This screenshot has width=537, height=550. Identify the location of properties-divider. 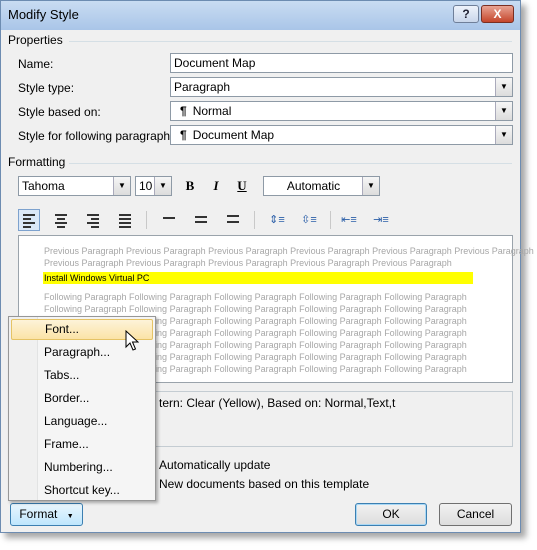
(290, 41).